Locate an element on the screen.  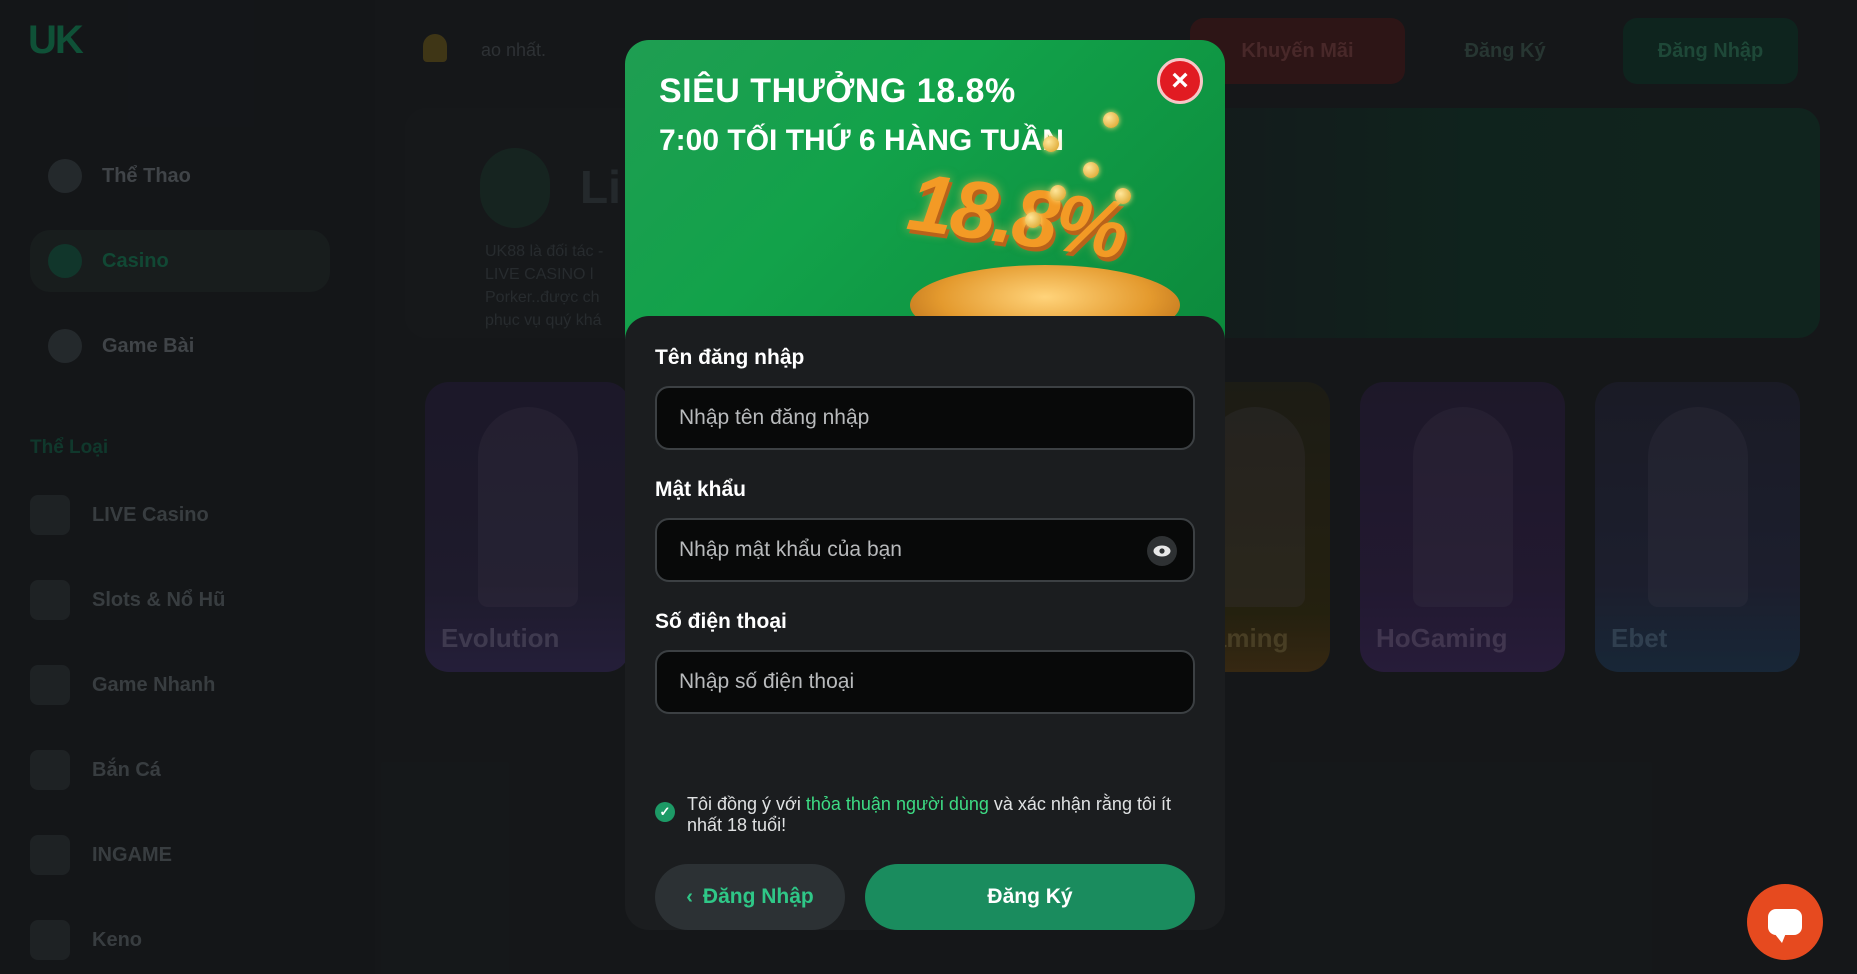
password-field-wrap is located at coordinates (925, 550).